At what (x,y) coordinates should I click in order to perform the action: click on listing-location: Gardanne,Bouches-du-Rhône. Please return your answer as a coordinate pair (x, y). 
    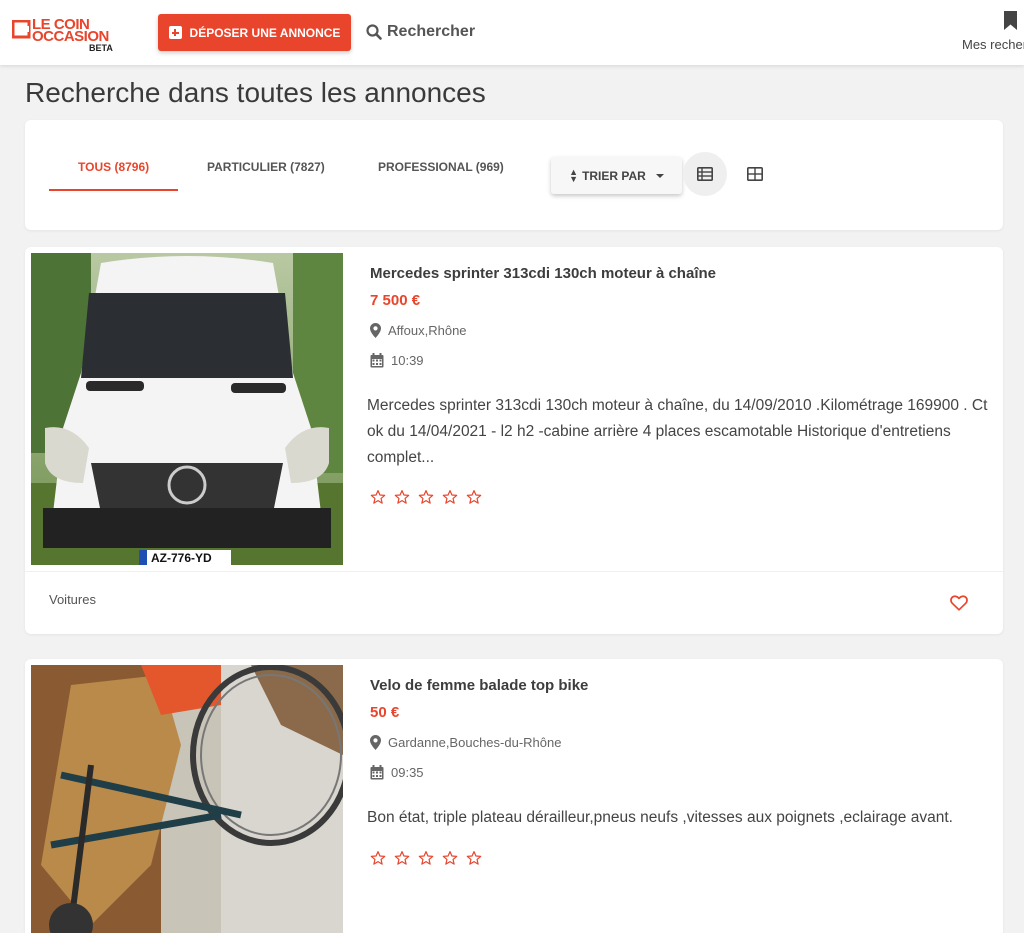
    Looking at the image, I should click on (465, 742).